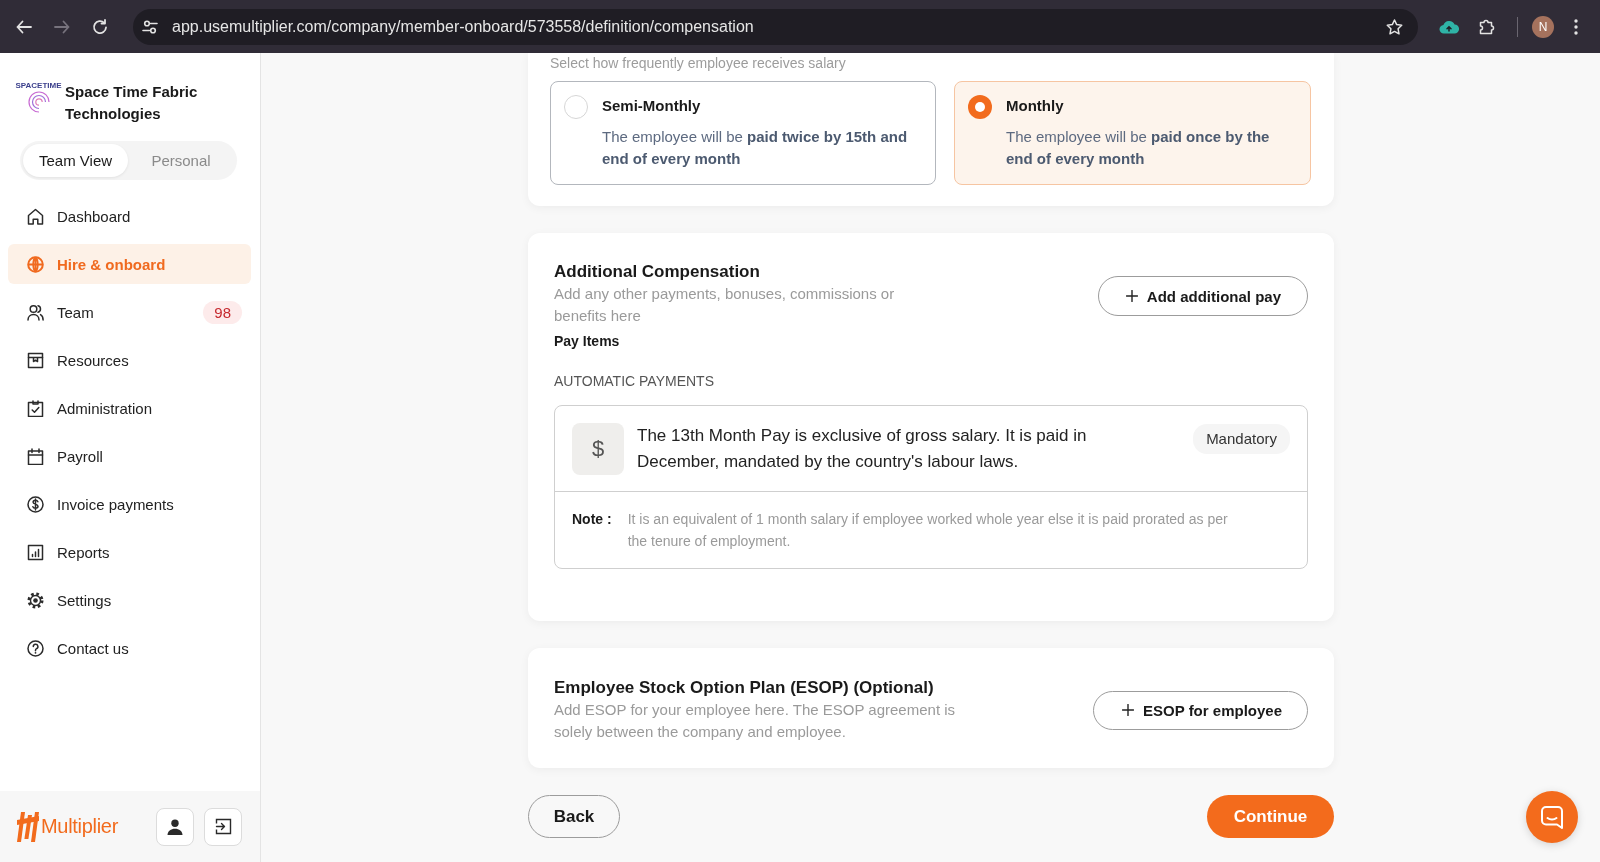 Image resolution: width=1600 pixels, height=862 pixels. Describe the element at coordinates (592, 519) in the screenshot. I see `note-label: Note :` at that location.